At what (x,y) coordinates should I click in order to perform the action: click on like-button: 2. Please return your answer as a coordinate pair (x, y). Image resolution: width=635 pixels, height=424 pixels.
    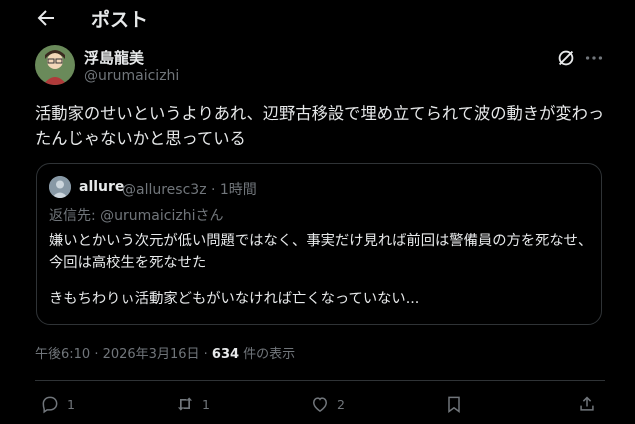
    Looking at the image, I should click on (327, 404).